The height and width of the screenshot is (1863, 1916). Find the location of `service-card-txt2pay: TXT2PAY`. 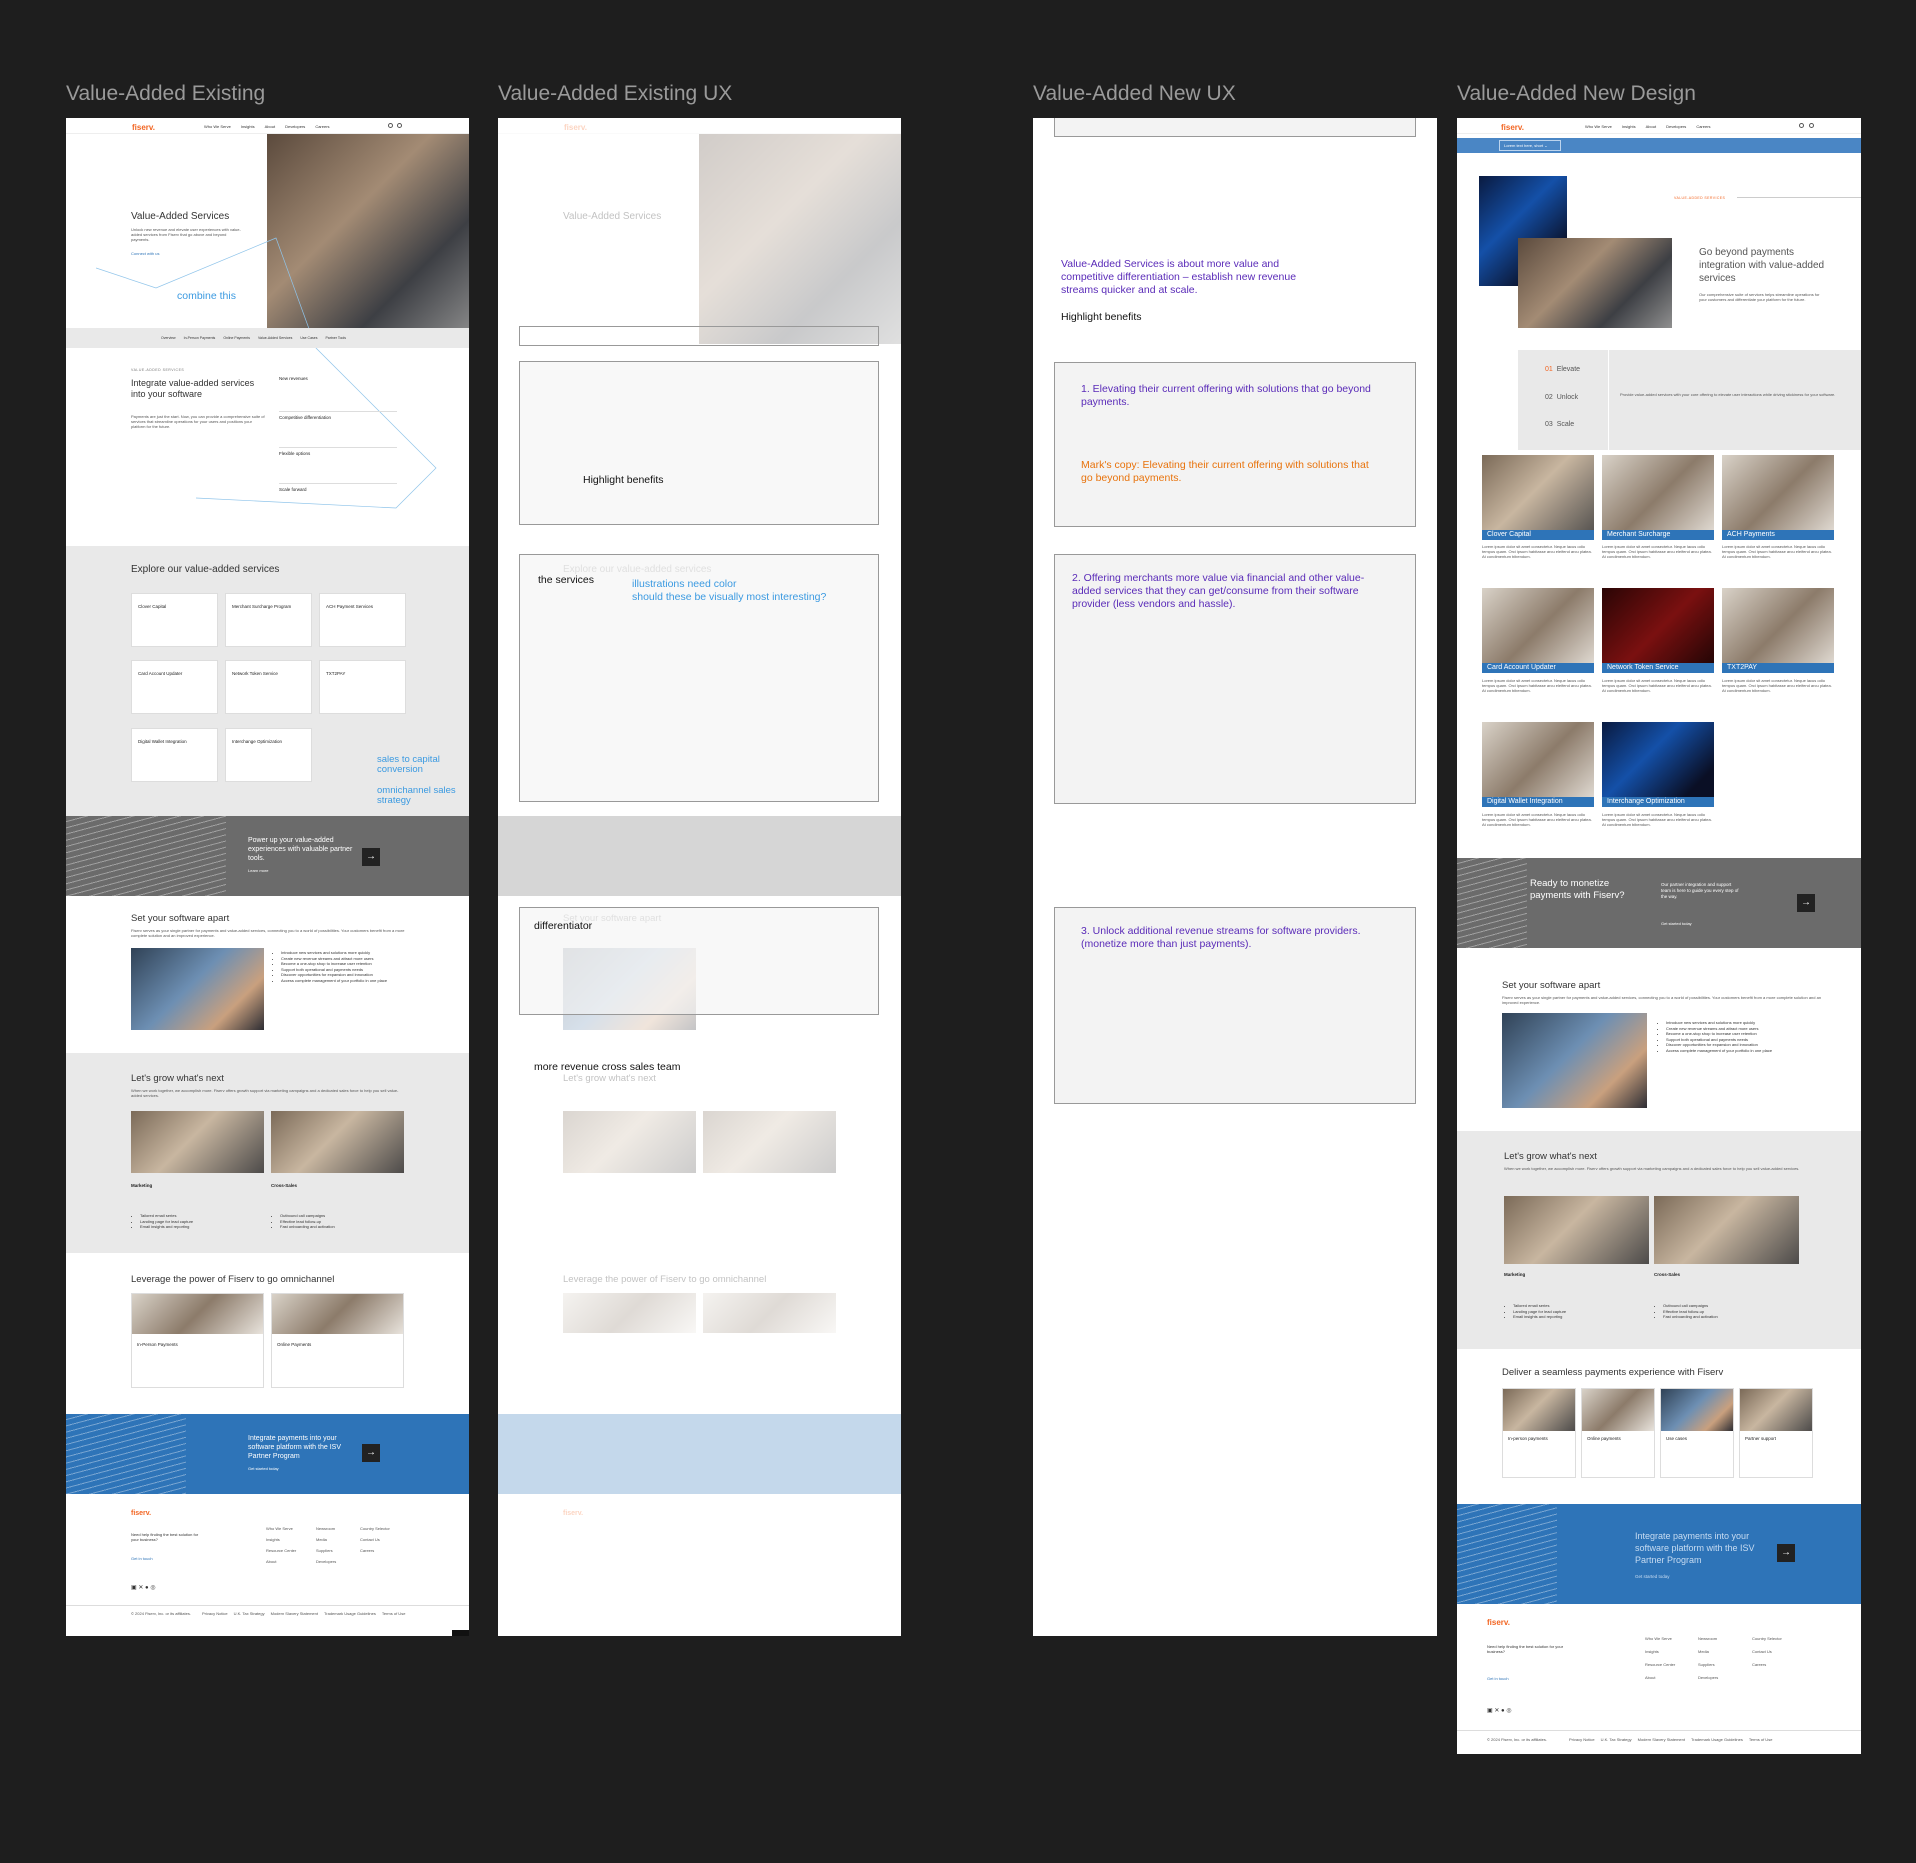

service-card-txt2pay: TXT2PAY is located at coordinates (1778, 630).